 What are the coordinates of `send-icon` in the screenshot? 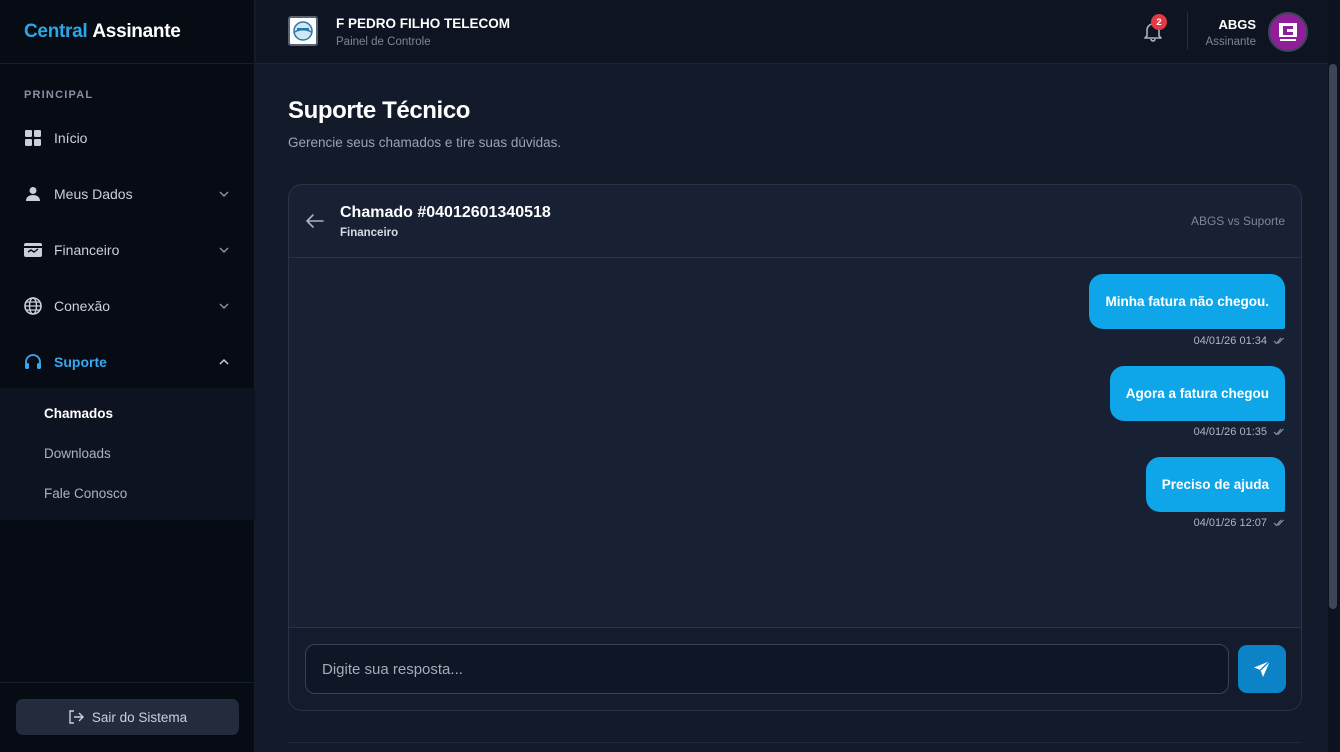 It's located at (1262, 668).